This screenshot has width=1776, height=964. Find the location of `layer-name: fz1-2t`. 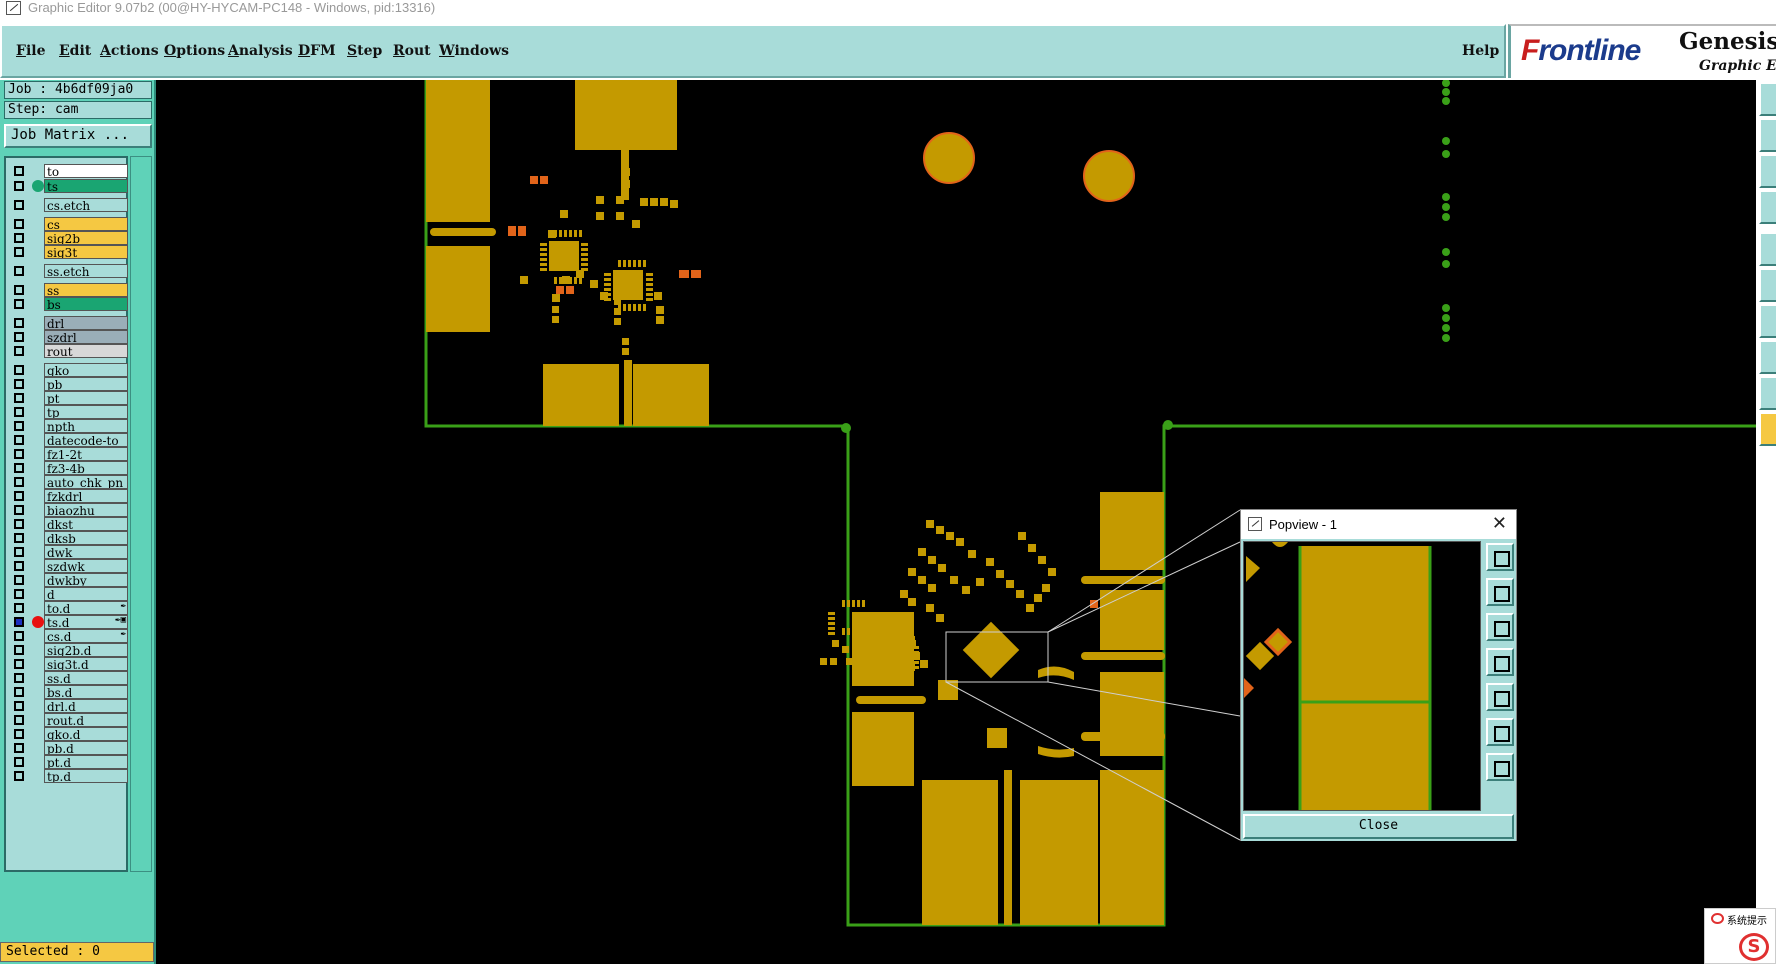

layer-name: fz1-2t is located at coordinates (86, 454).